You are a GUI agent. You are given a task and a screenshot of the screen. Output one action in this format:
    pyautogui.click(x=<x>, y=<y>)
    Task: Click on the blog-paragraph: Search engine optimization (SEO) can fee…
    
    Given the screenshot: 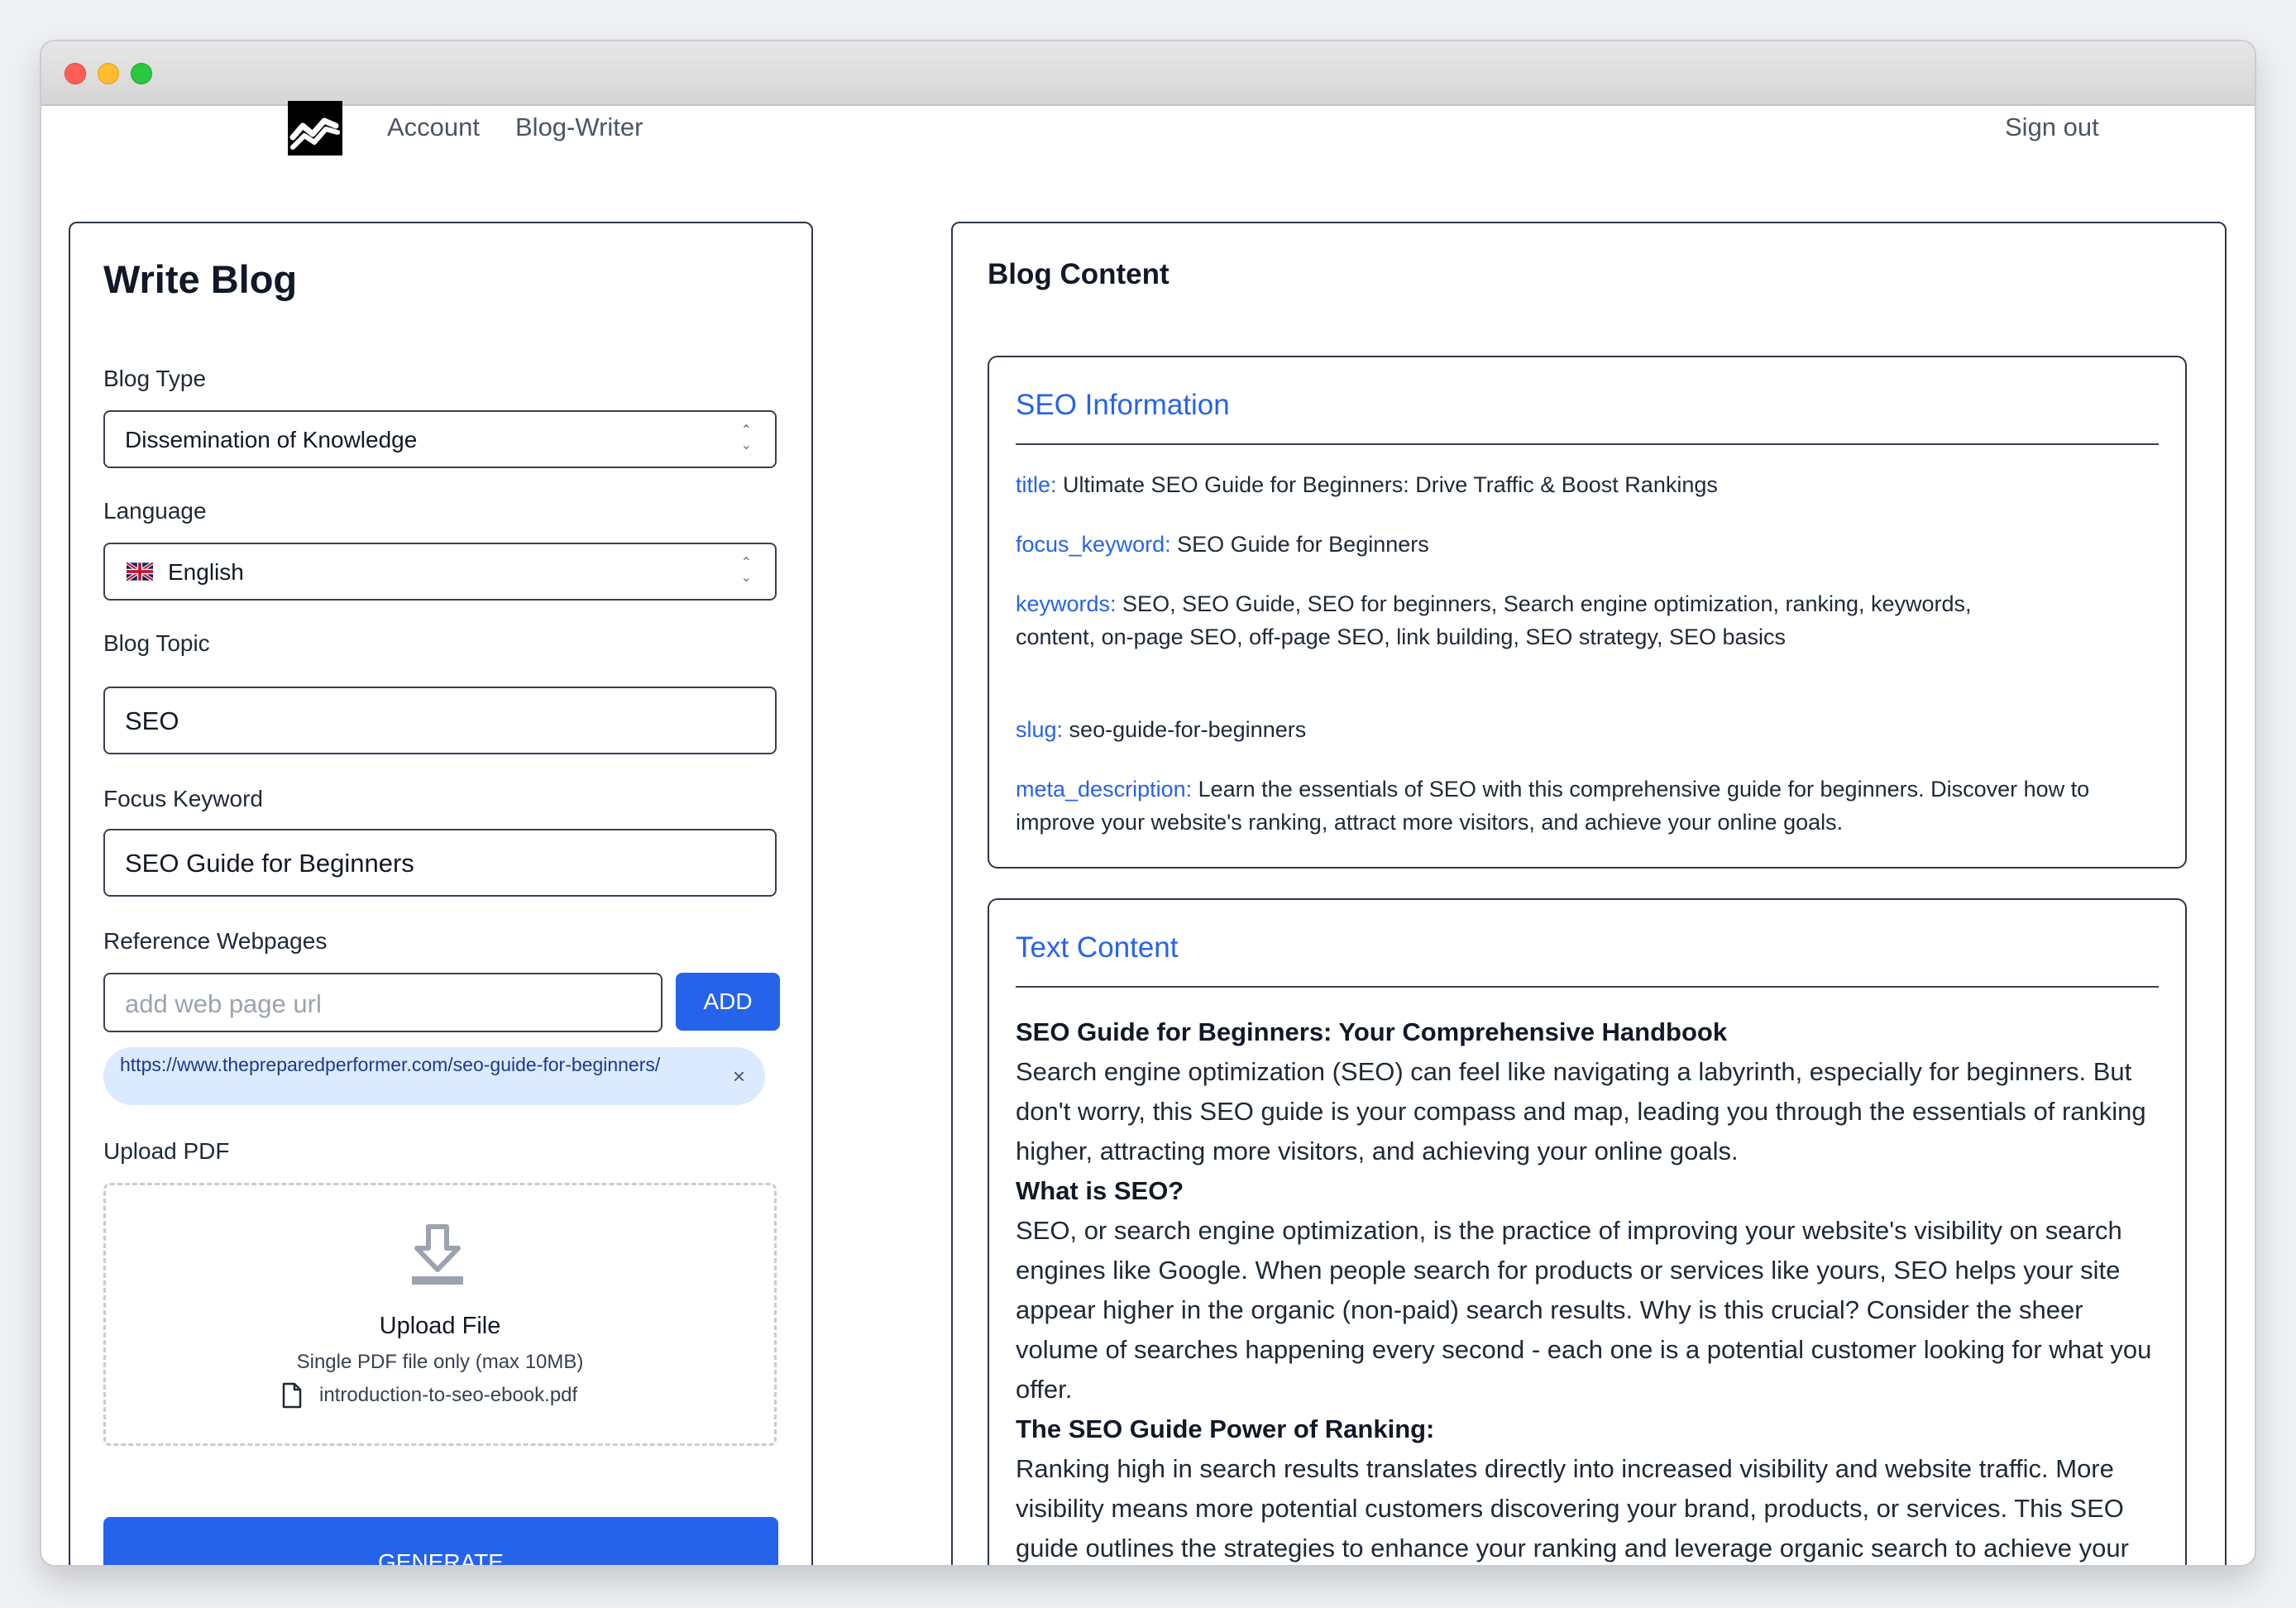 What is the action you would take?
    pyautogui.click(x=1581, y=1111)
    